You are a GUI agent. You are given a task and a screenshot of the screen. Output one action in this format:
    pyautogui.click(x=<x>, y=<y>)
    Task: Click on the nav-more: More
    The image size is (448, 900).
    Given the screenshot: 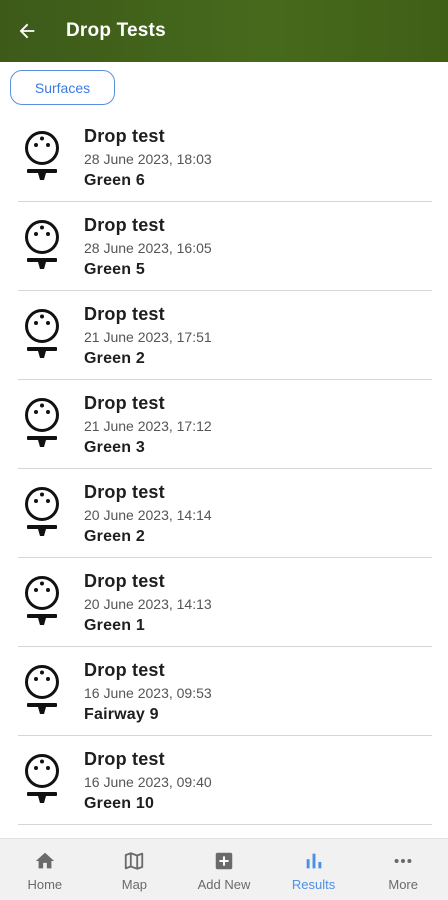 What is the action you would take?
    pyautogui.click(x=403, y=869)
    